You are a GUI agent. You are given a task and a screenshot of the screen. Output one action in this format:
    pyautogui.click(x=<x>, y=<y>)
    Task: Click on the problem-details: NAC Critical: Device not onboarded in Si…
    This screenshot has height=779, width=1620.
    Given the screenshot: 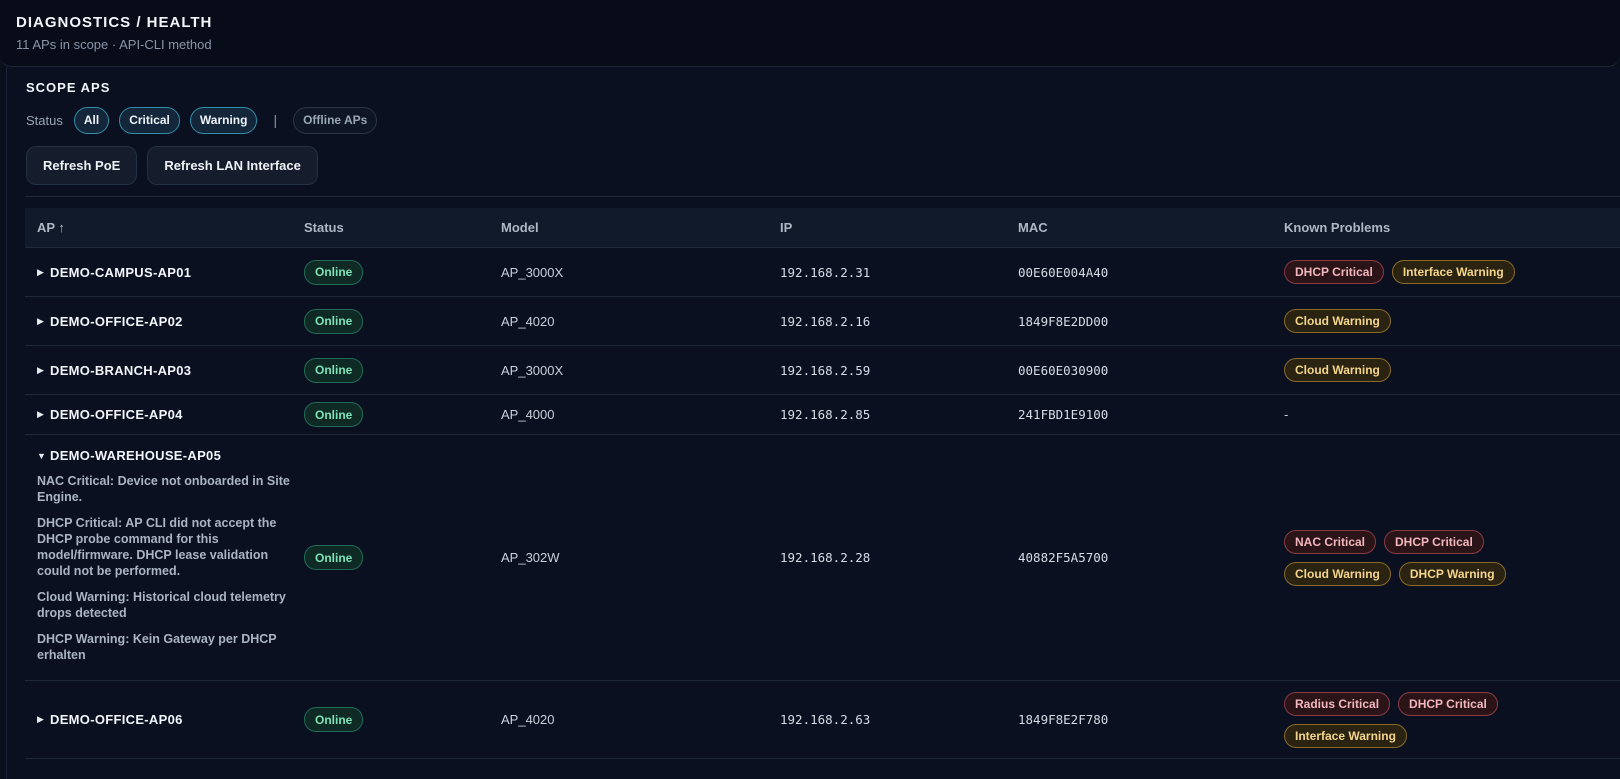 What is the action you would take?
    pyautogui.click(x=170, y=568)
    